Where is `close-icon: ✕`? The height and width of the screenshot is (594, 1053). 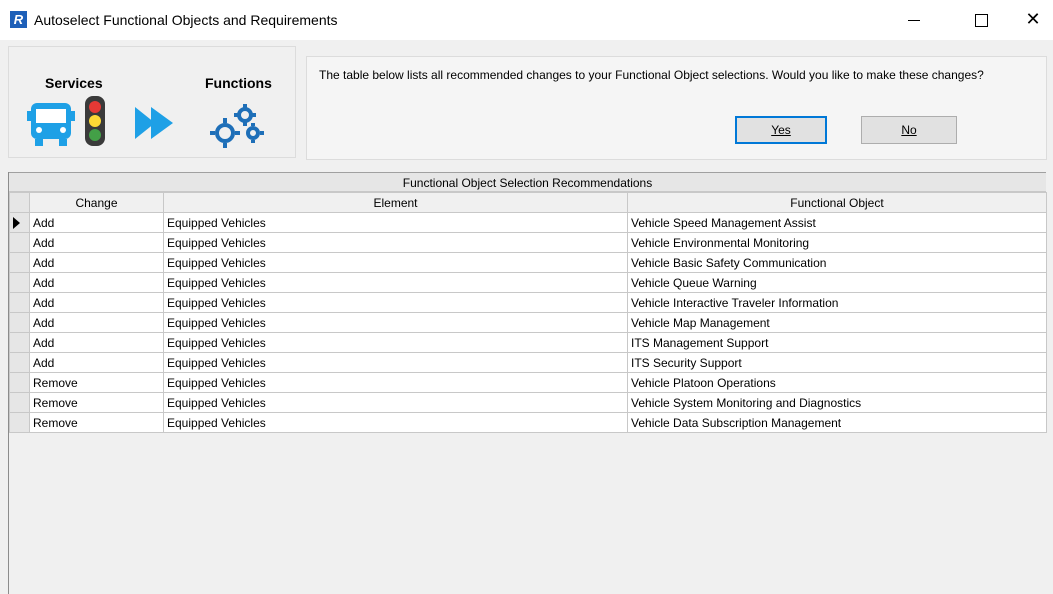
close-icon: ✕ is located at coordinates (1033, 19).